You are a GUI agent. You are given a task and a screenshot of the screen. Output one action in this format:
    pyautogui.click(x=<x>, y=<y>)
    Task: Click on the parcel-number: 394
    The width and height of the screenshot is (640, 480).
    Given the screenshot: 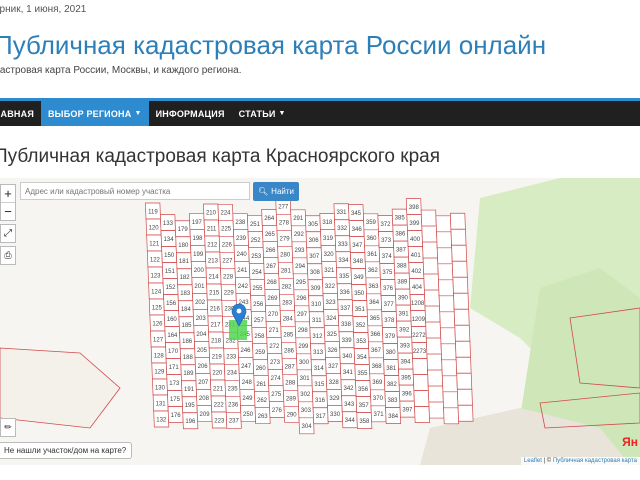 What is the action you would take?
    pyautogui.click(x=405, y=363)
    